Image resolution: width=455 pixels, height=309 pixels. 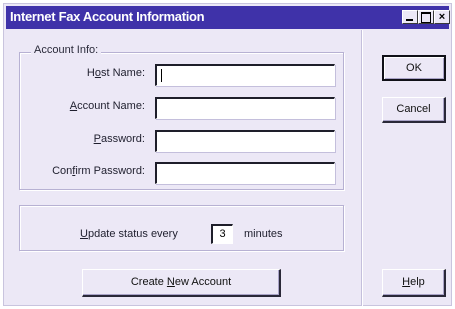 What do you see at coordinates (409, 20) in the screenshot?
I see `minimize-icon` at bounding box center [409, 20].